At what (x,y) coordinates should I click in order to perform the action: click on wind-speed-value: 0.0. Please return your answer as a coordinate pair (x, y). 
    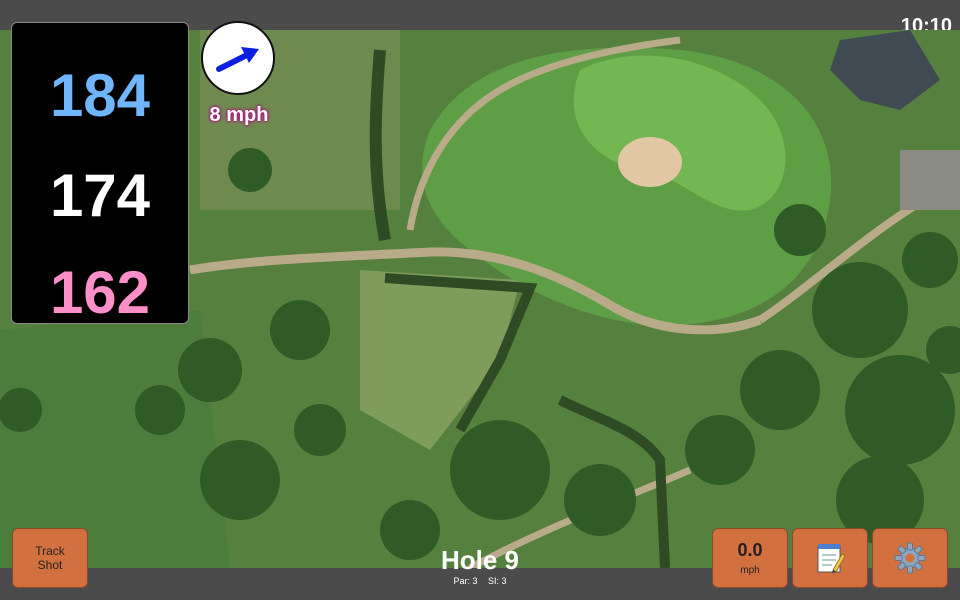
    Looking at the image, I should click on (750, 550).